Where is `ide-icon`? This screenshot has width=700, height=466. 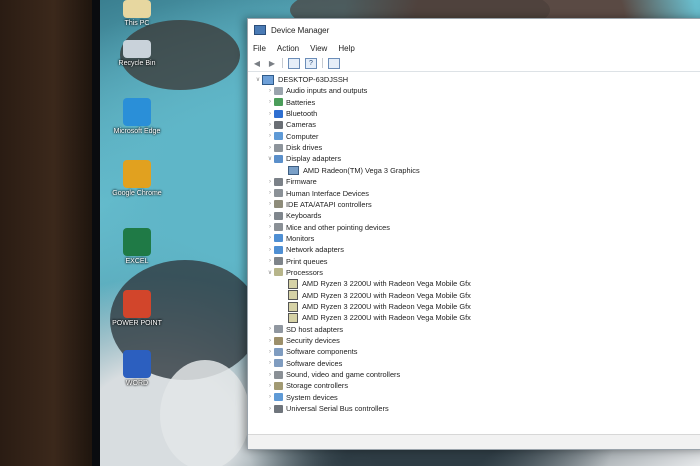
ide-icon is located at coordinates (278, 204).